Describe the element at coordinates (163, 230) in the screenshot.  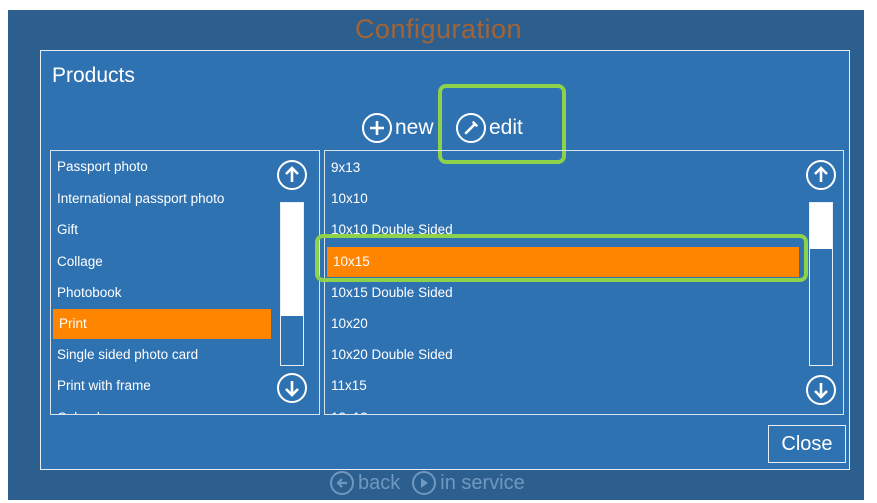
I see `list-item: Gift` at that location.